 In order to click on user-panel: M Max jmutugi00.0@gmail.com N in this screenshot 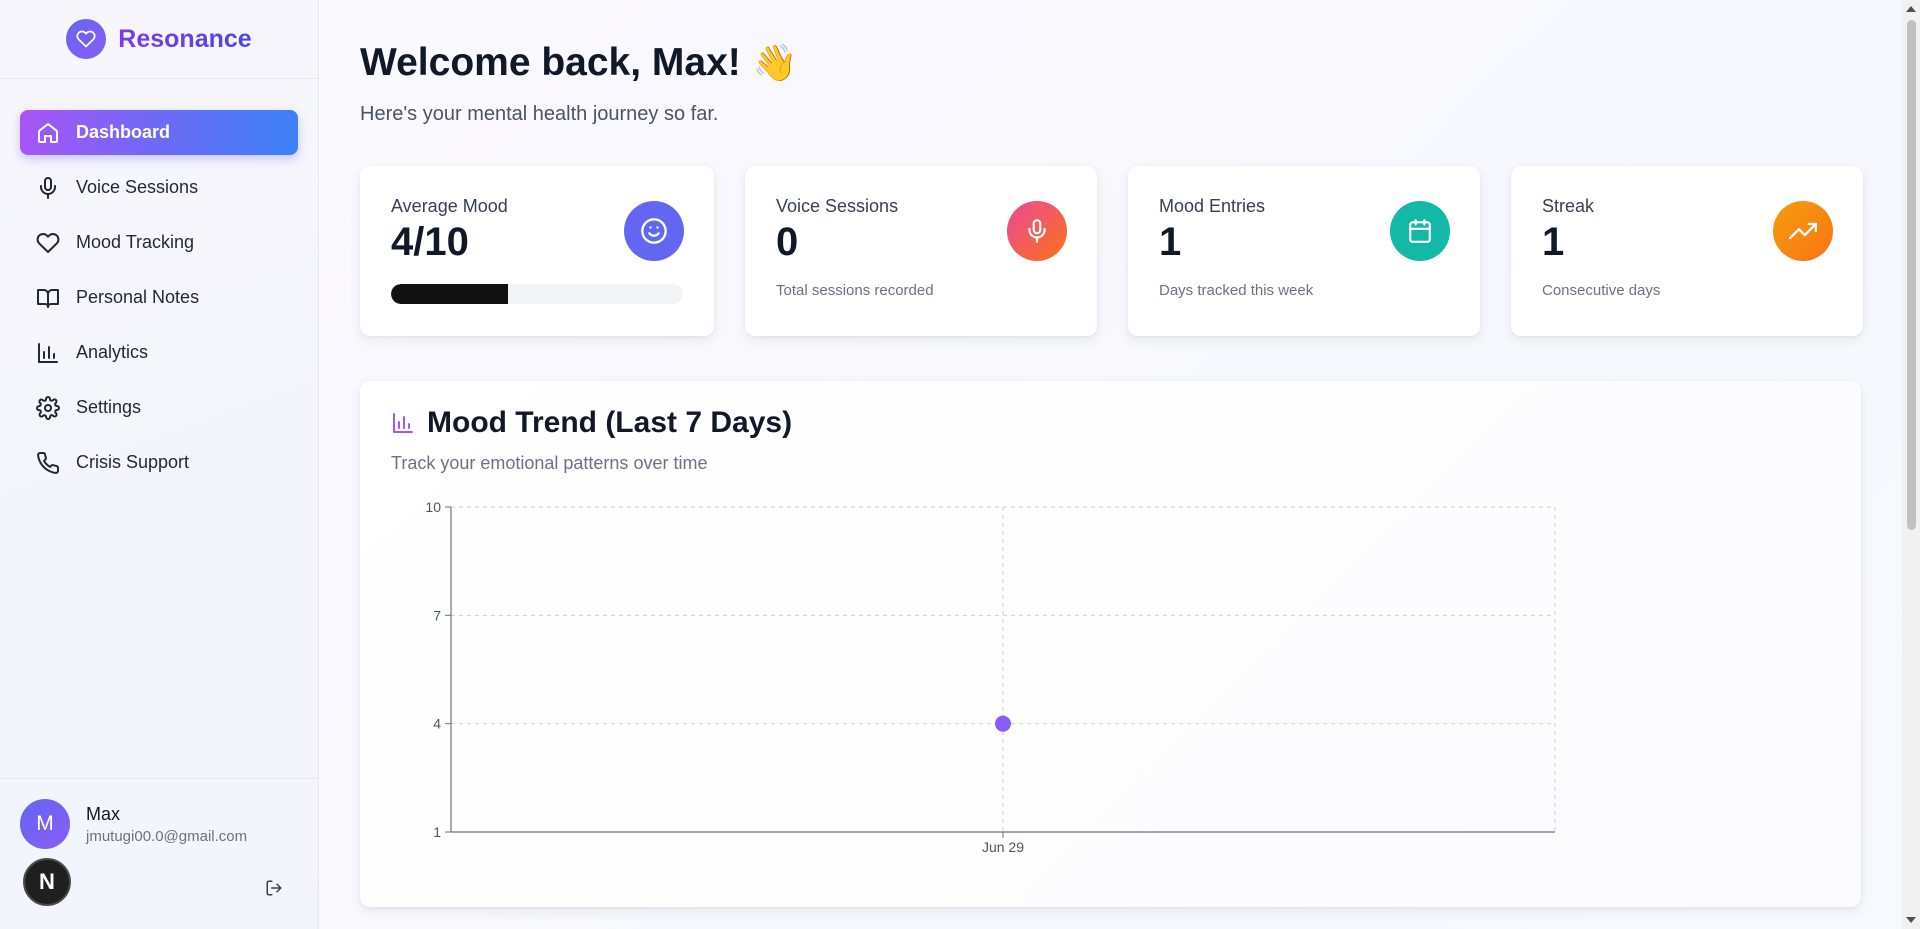, I will do `click(159, 853)`.